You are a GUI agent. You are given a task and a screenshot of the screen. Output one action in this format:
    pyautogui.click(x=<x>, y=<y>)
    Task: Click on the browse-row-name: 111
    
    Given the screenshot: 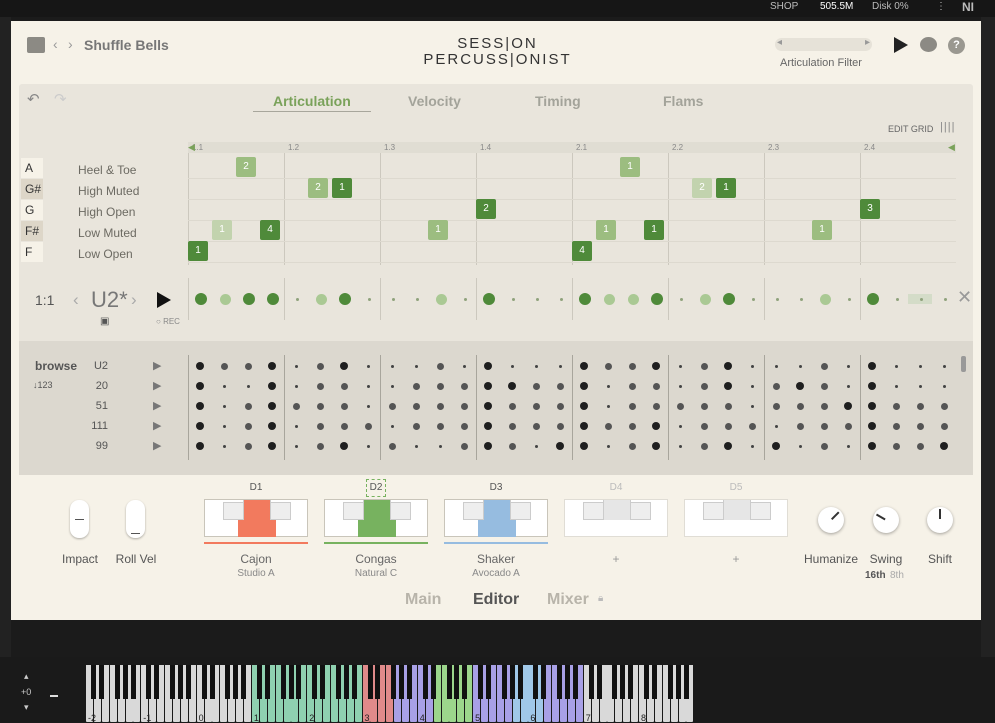 What is the action you would take?
    pyautogui.click(x=96, y=426)
    